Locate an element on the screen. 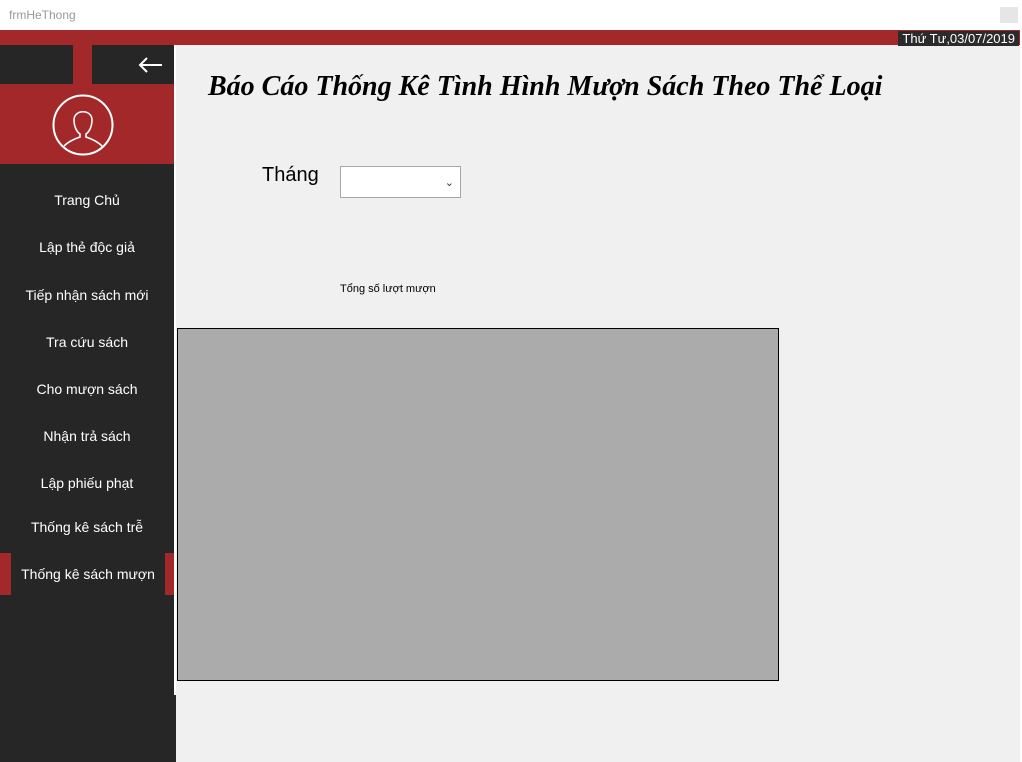  arrow-left-icon is located at coordinates (150, 65).